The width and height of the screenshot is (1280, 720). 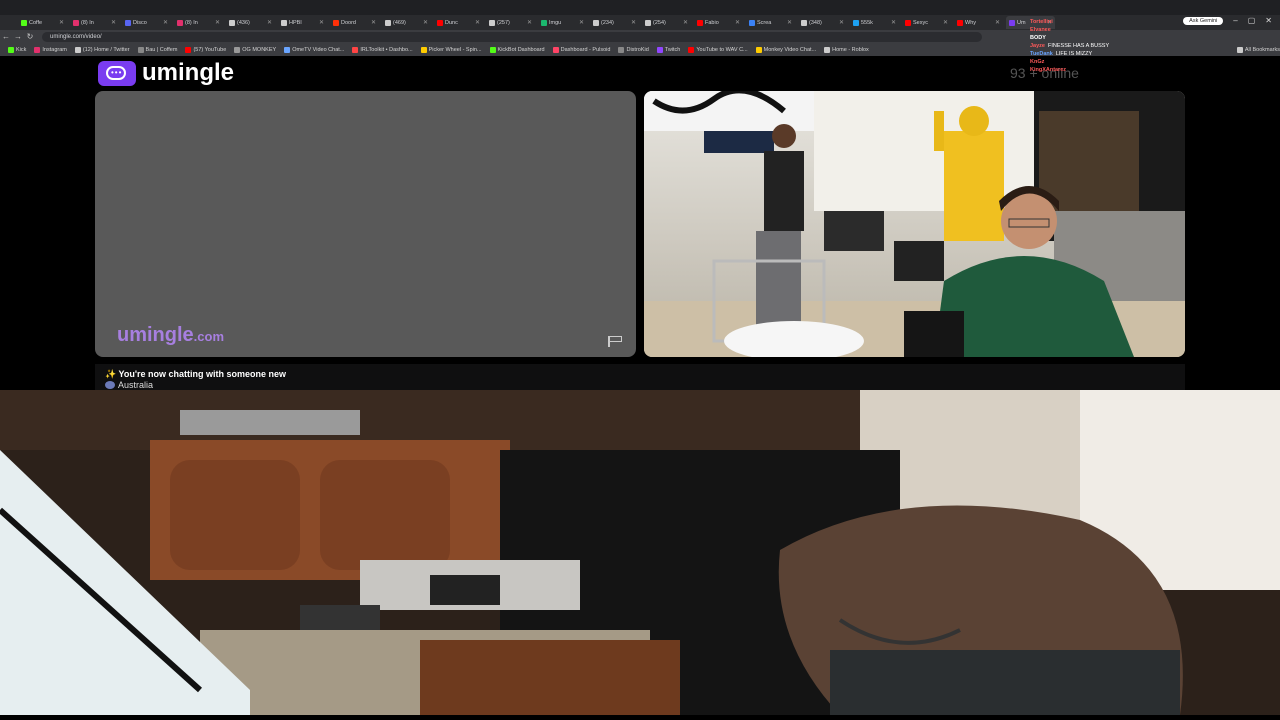 What do you see at coordinates (770, 22) in the screenshot?
I see `browser-tab: Screa ✕` at bounding box center [770, 22].